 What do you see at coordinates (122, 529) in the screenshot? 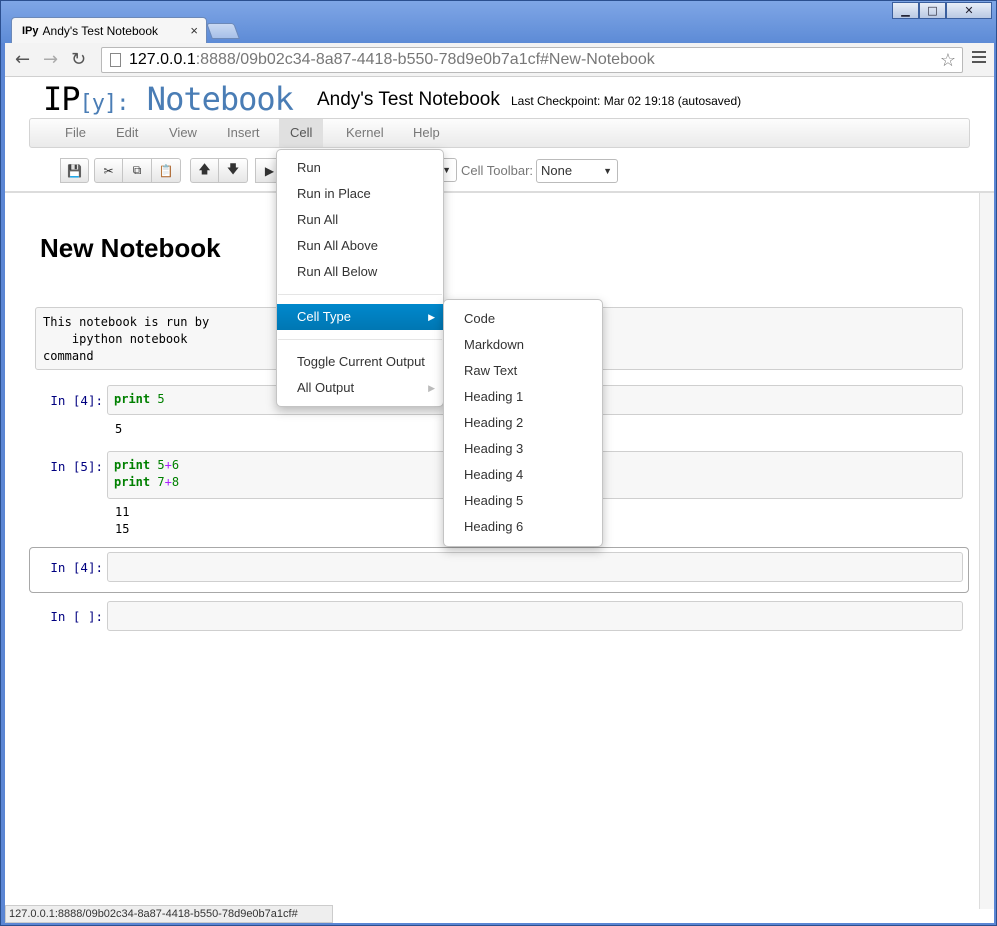
I see `output-line: 15` at bounding box center [122, 529].